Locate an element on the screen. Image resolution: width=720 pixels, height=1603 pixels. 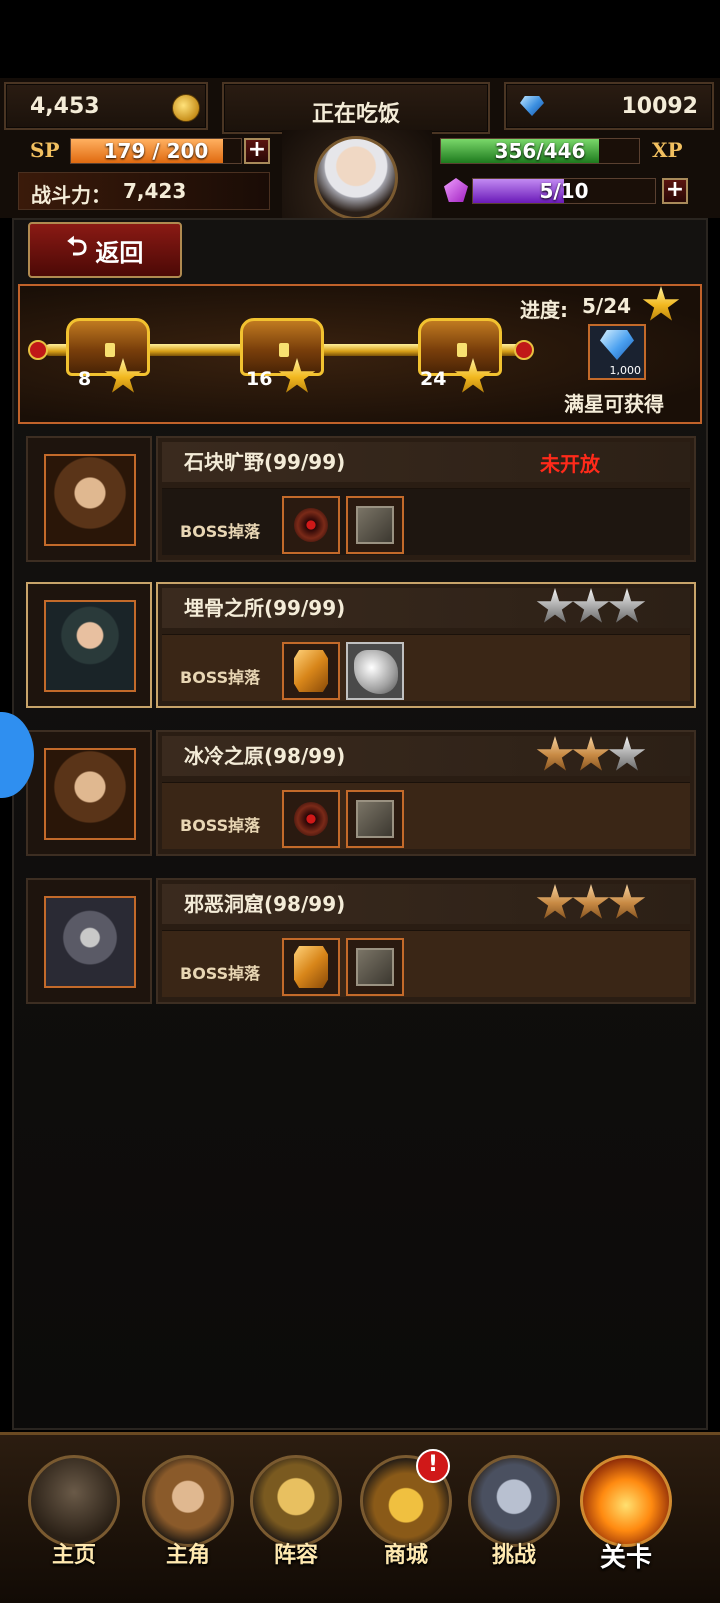
stage-name: 石块旷野(99/99) is located at coordinates (265, 462).